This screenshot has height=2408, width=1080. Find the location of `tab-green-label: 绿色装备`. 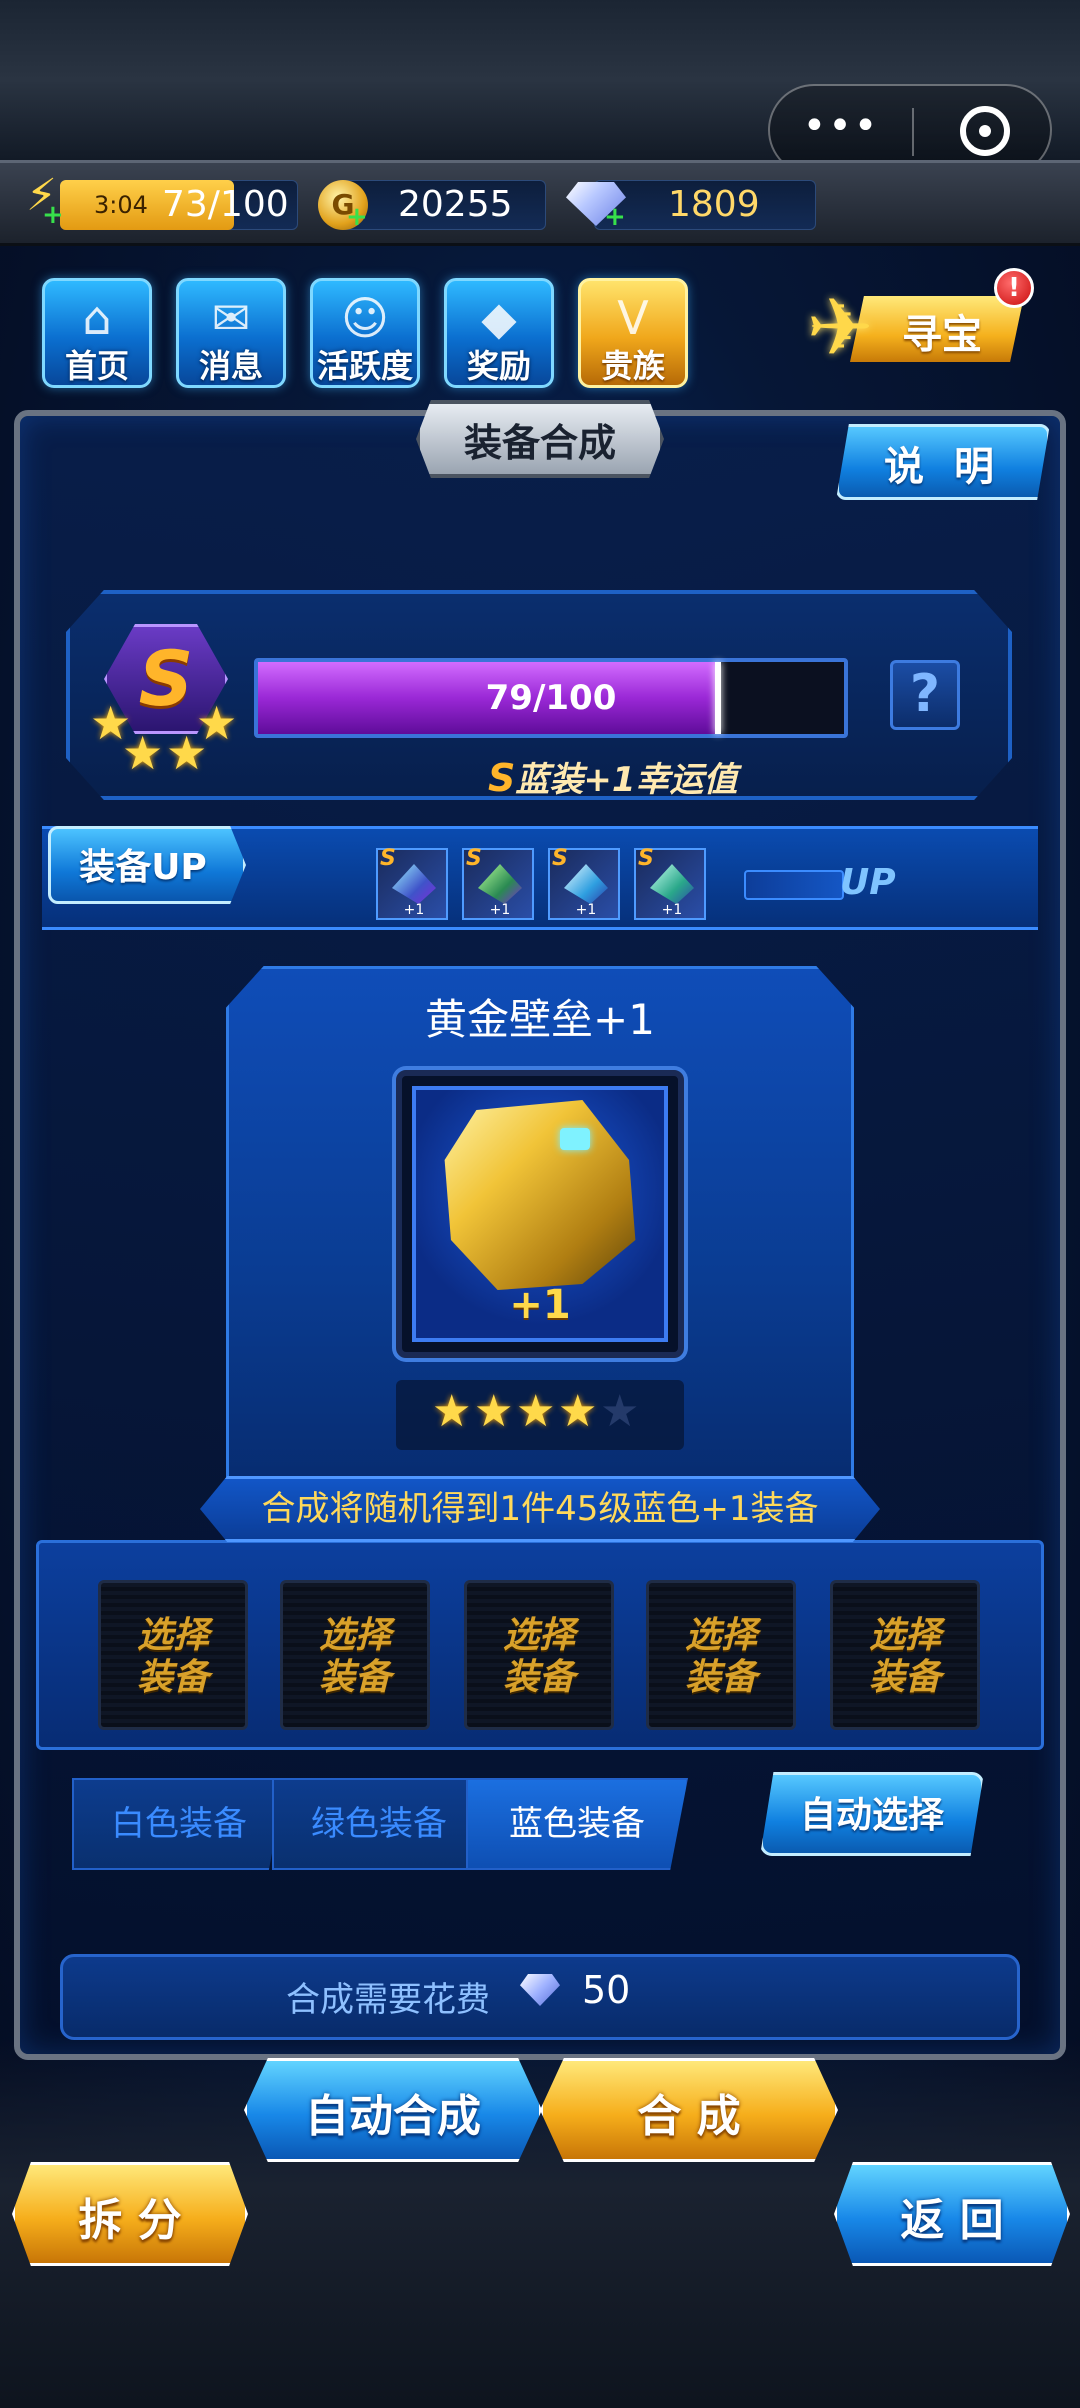

tab-green-label: 绿色装备 is located at coordinates (379, 1824).